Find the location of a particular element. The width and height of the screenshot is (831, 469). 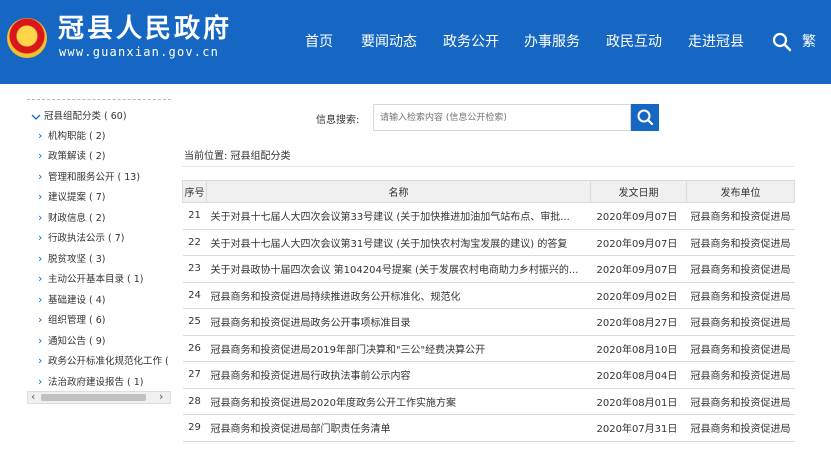

tree-item-rule-of-law: › 法治政府建设报告 ( 1) is located at coordinates (91, 382).